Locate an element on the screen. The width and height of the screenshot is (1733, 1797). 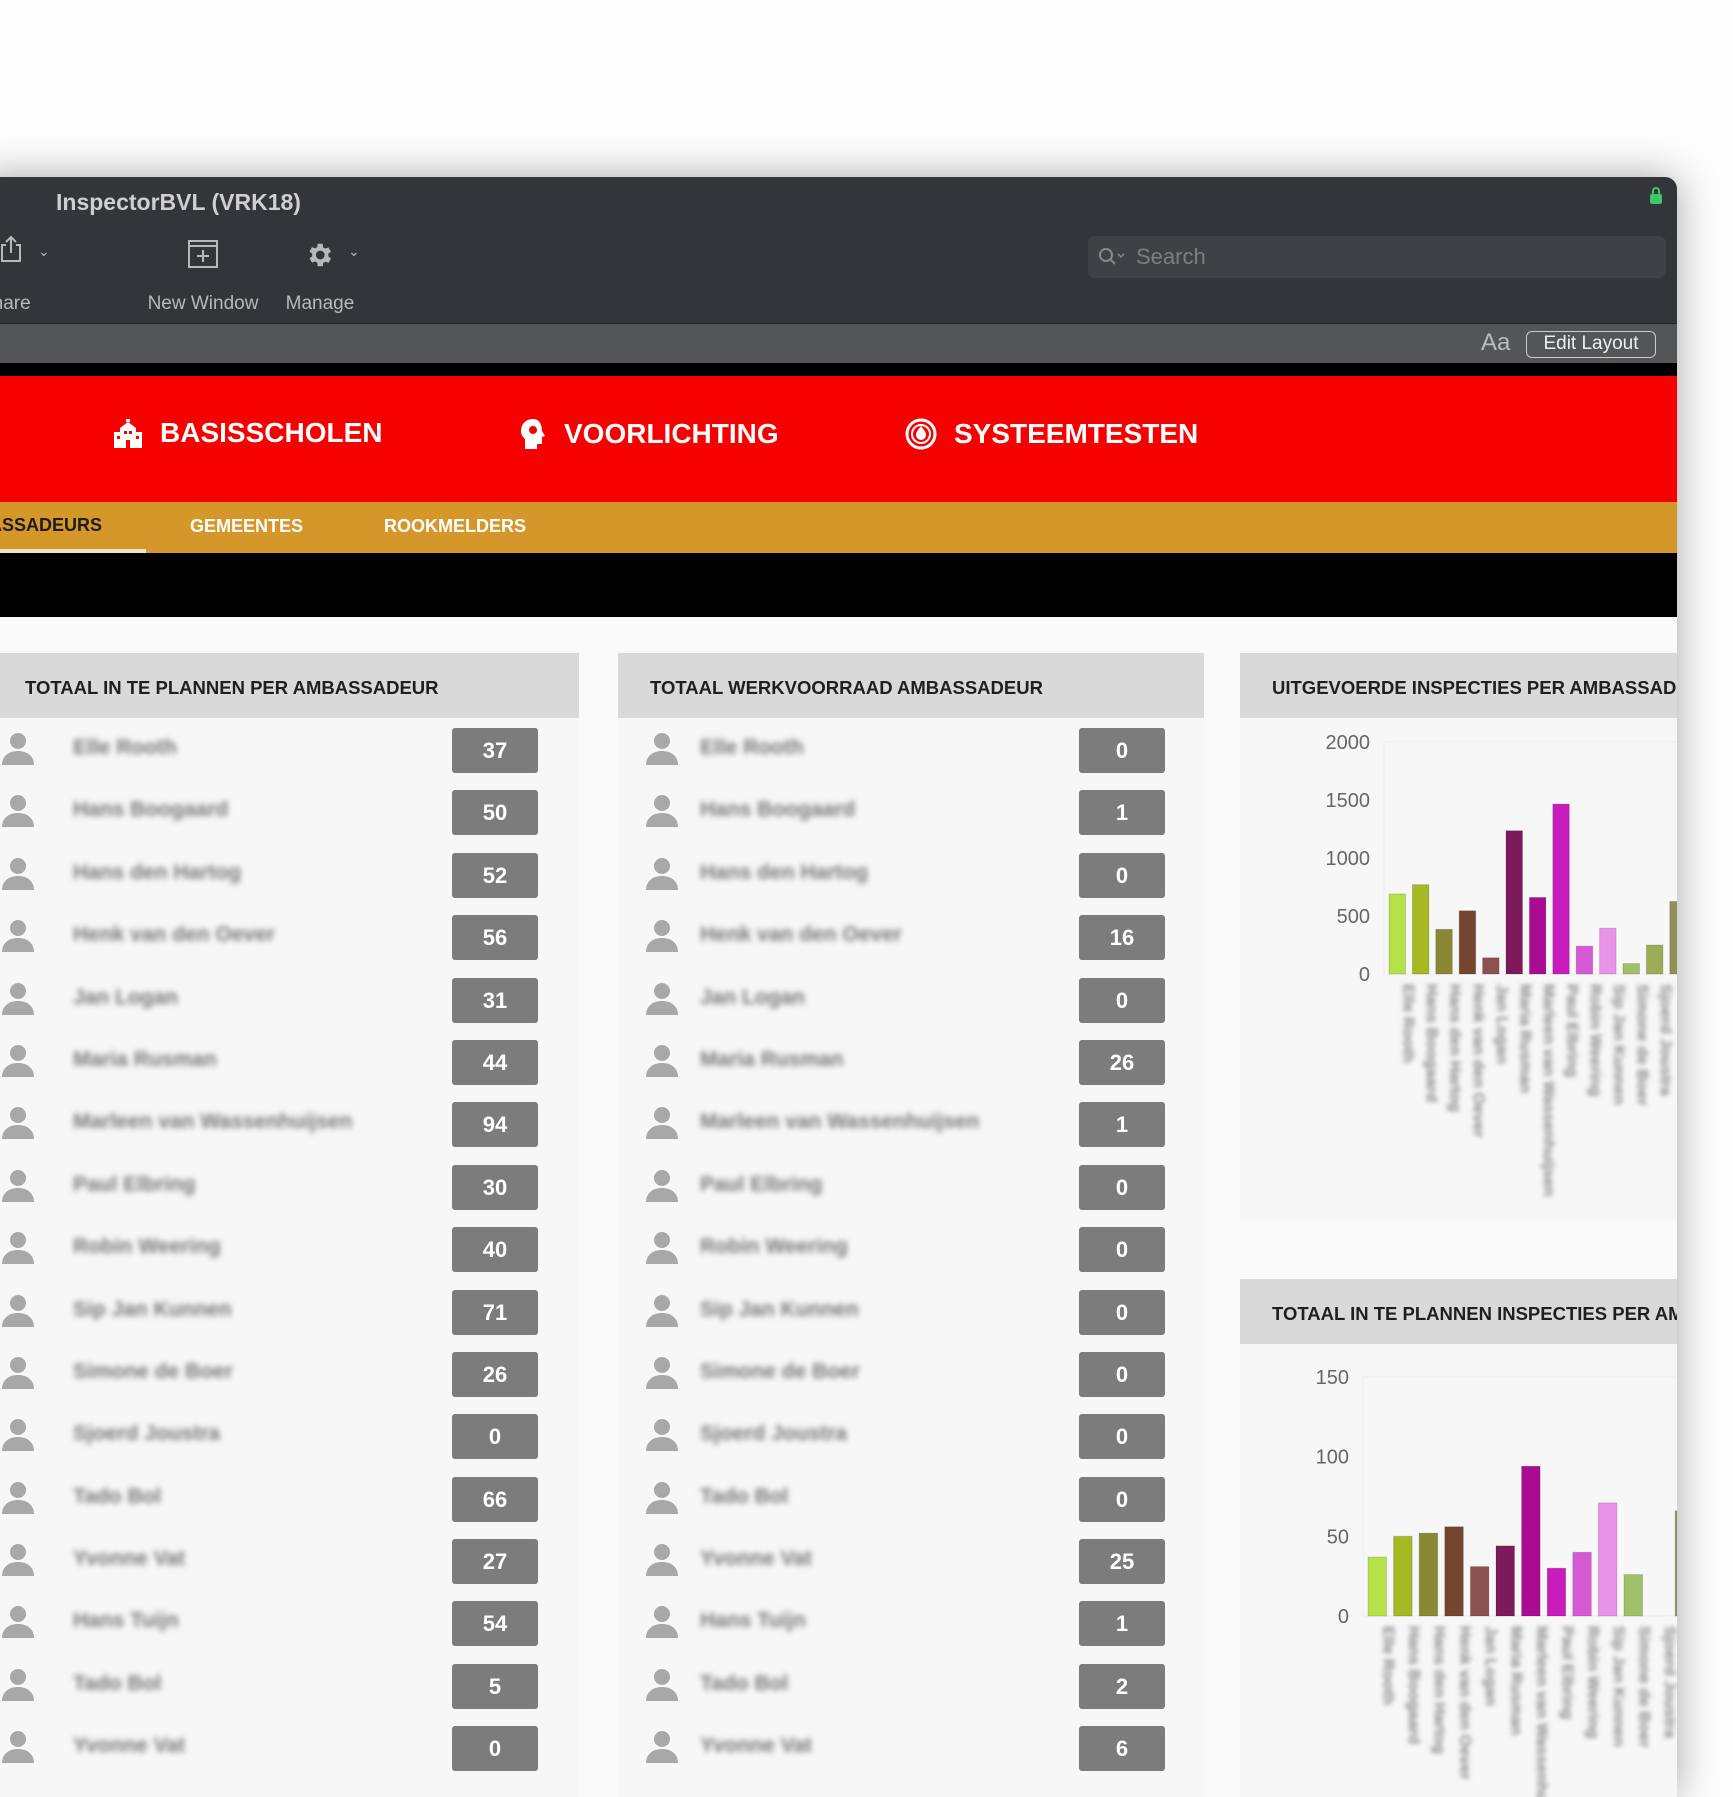
nav-label: VOORLICHTING is located at coordinates (671, 433).